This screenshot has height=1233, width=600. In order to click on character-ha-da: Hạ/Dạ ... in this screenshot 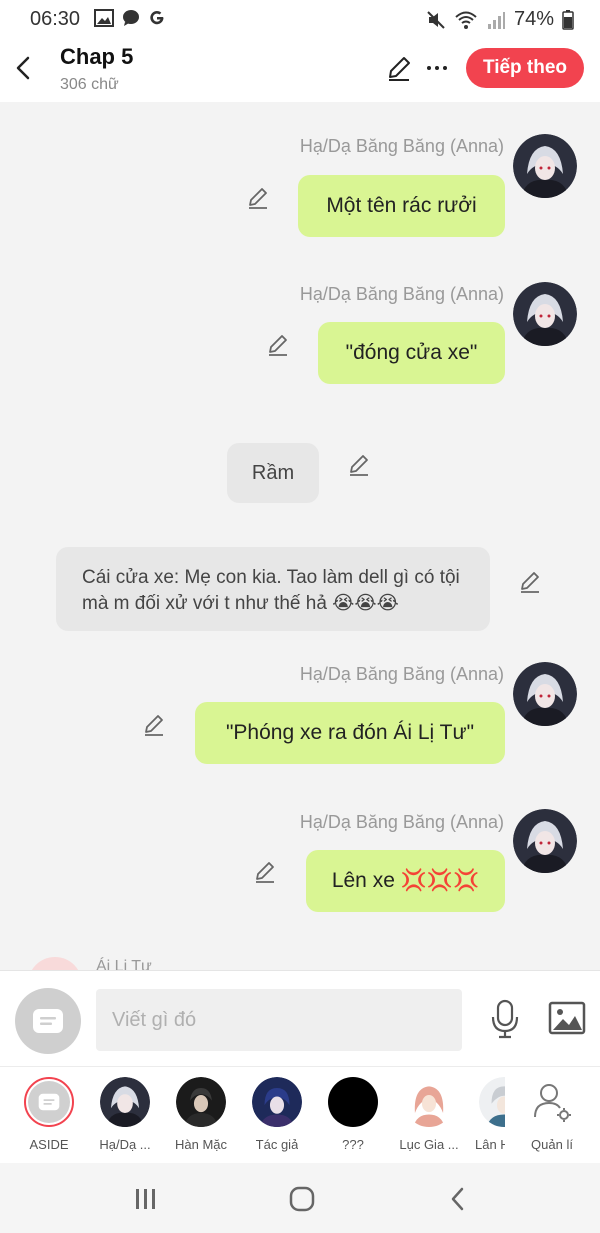, I will do `click(125, 1114)`.